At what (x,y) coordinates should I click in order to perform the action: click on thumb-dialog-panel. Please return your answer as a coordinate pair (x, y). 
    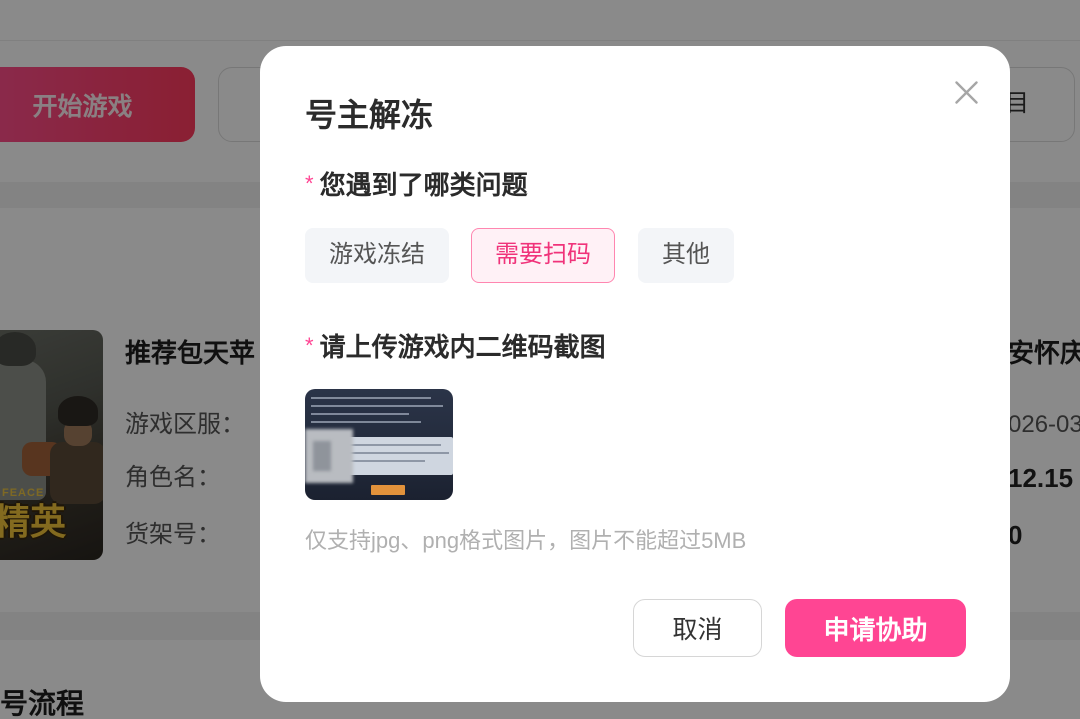
    Looking at the image, I should click on (395, 456).